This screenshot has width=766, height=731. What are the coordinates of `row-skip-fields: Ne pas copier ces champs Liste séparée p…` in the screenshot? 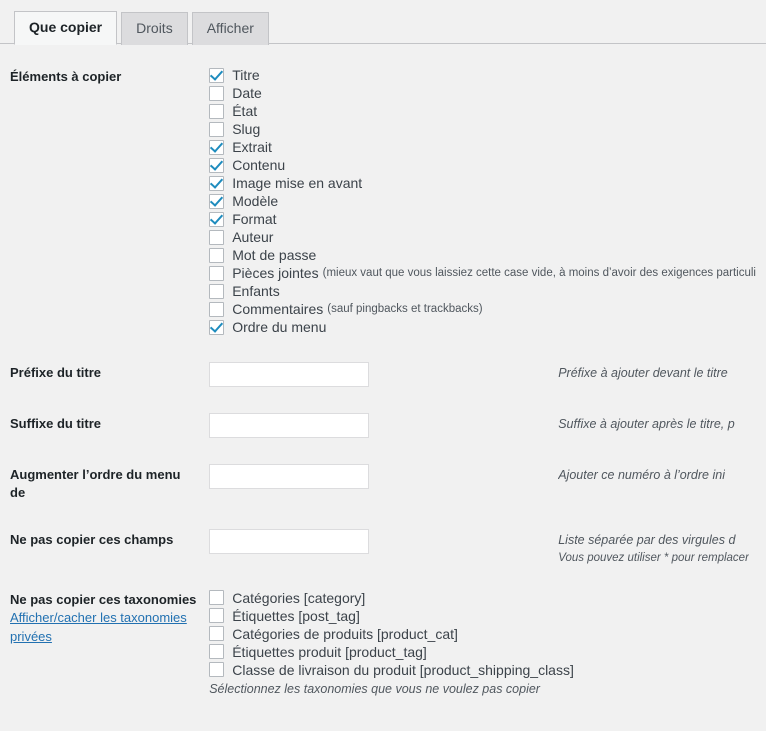 It's located at (383, 548).